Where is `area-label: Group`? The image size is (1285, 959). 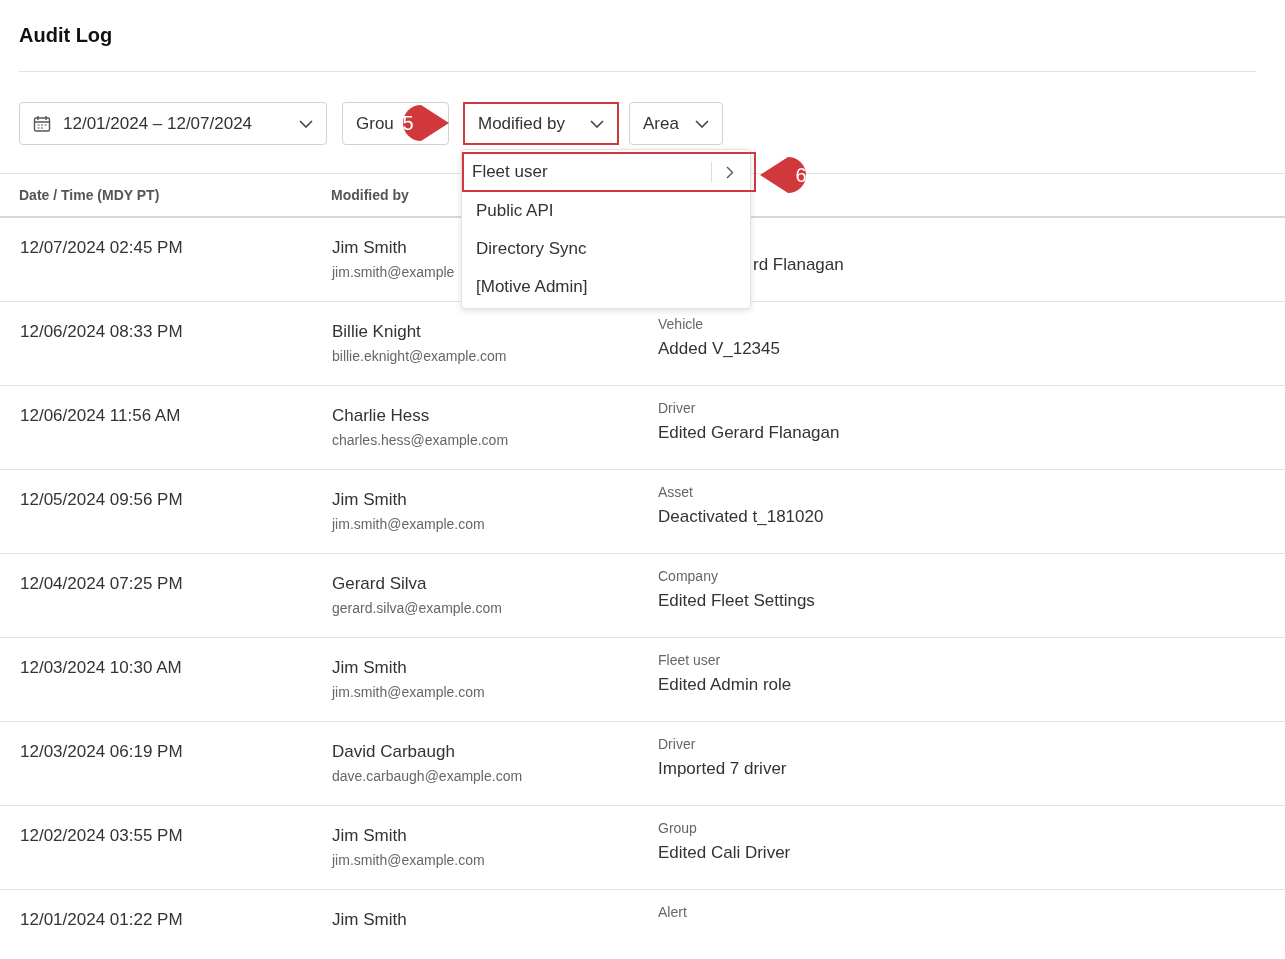 area-label: Group is located at coordinates (677, 828).